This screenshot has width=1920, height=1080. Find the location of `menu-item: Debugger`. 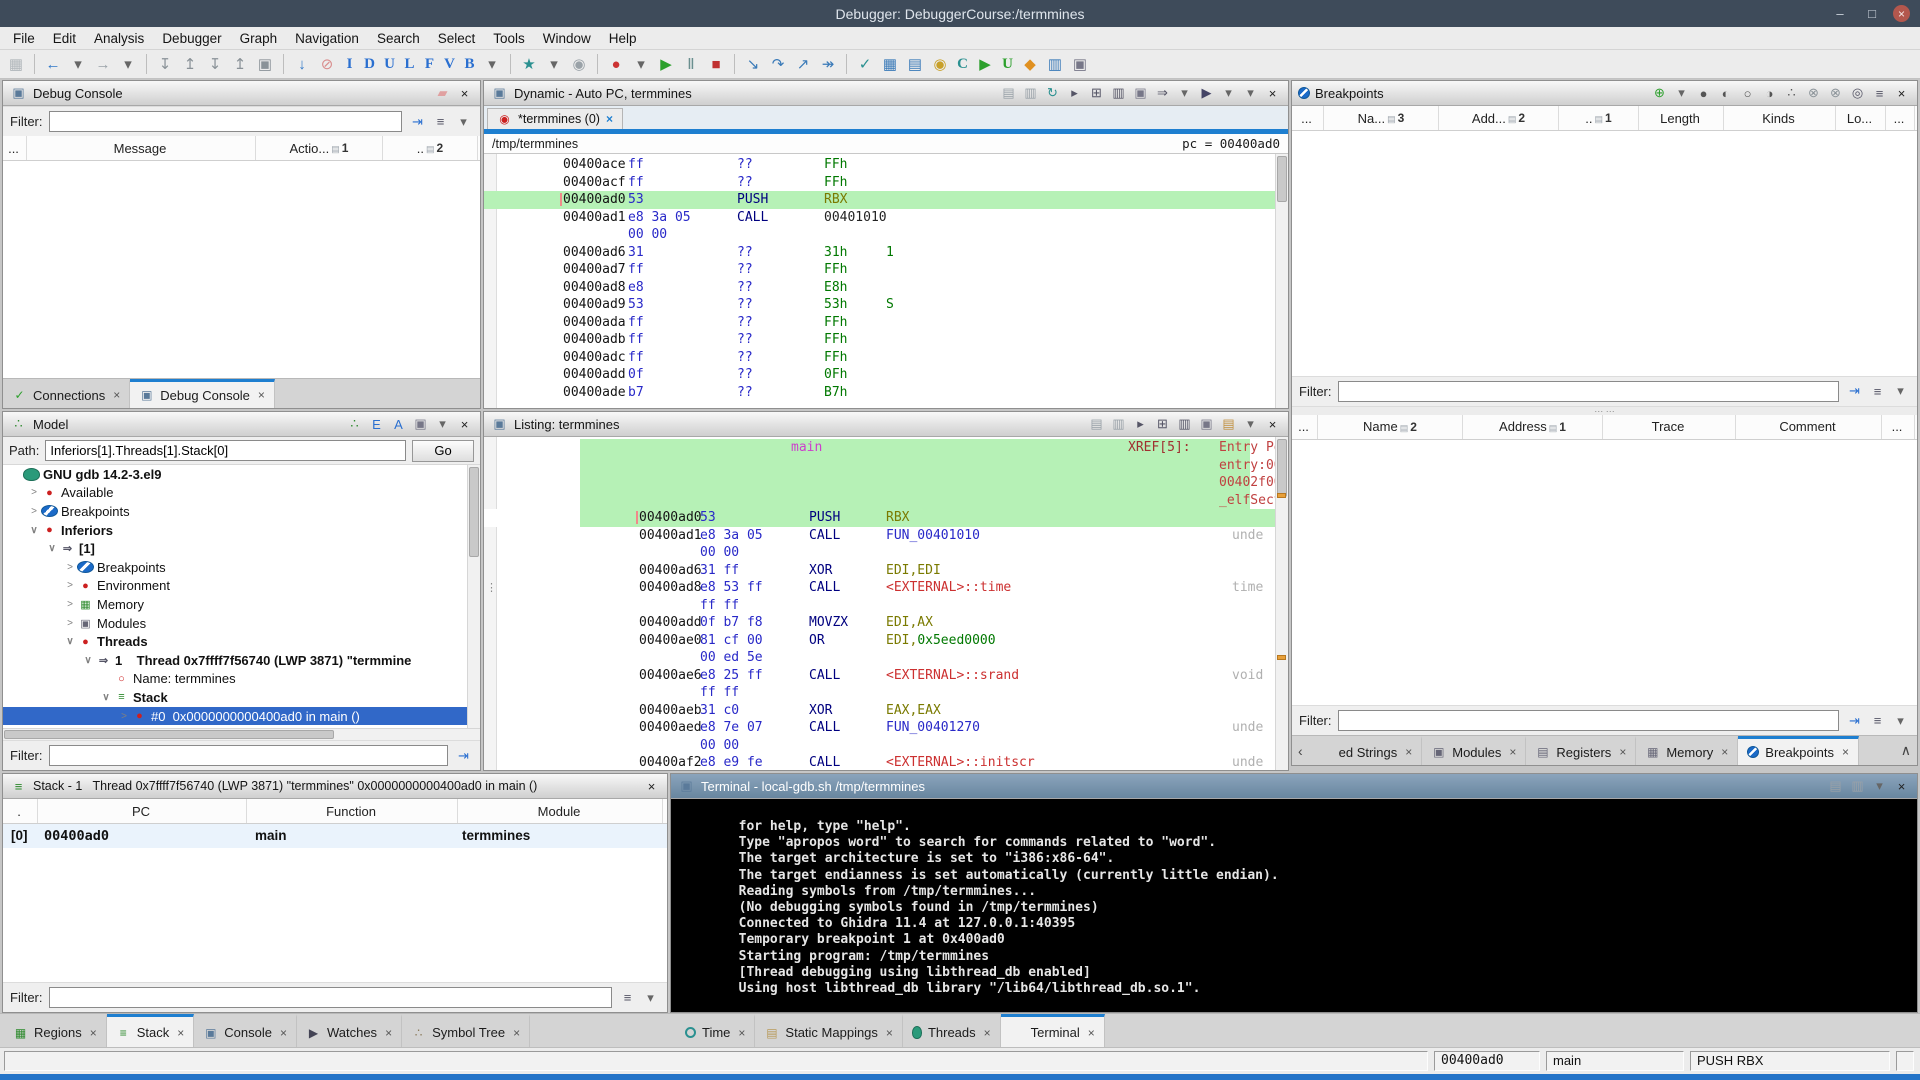

menu-item: Debugger is located at coordinates (191, 38).